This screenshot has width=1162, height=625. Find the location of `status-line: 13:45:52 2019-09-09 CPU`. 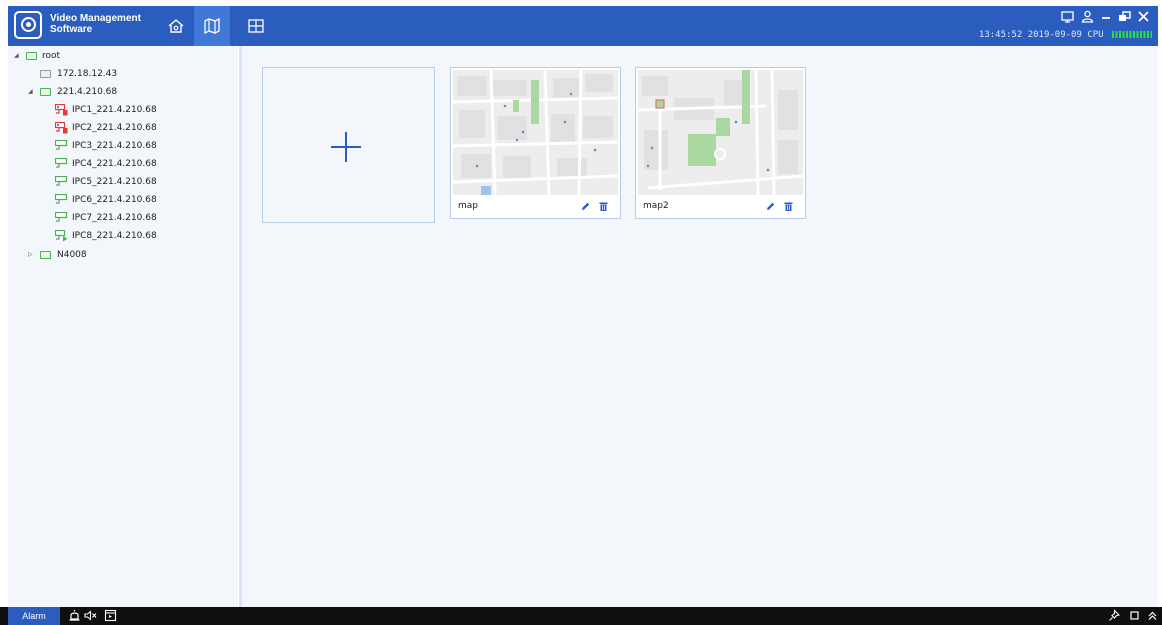

status-line: 13:45:52 2019-09-09 CPU is located at coordinates (1065, 35).